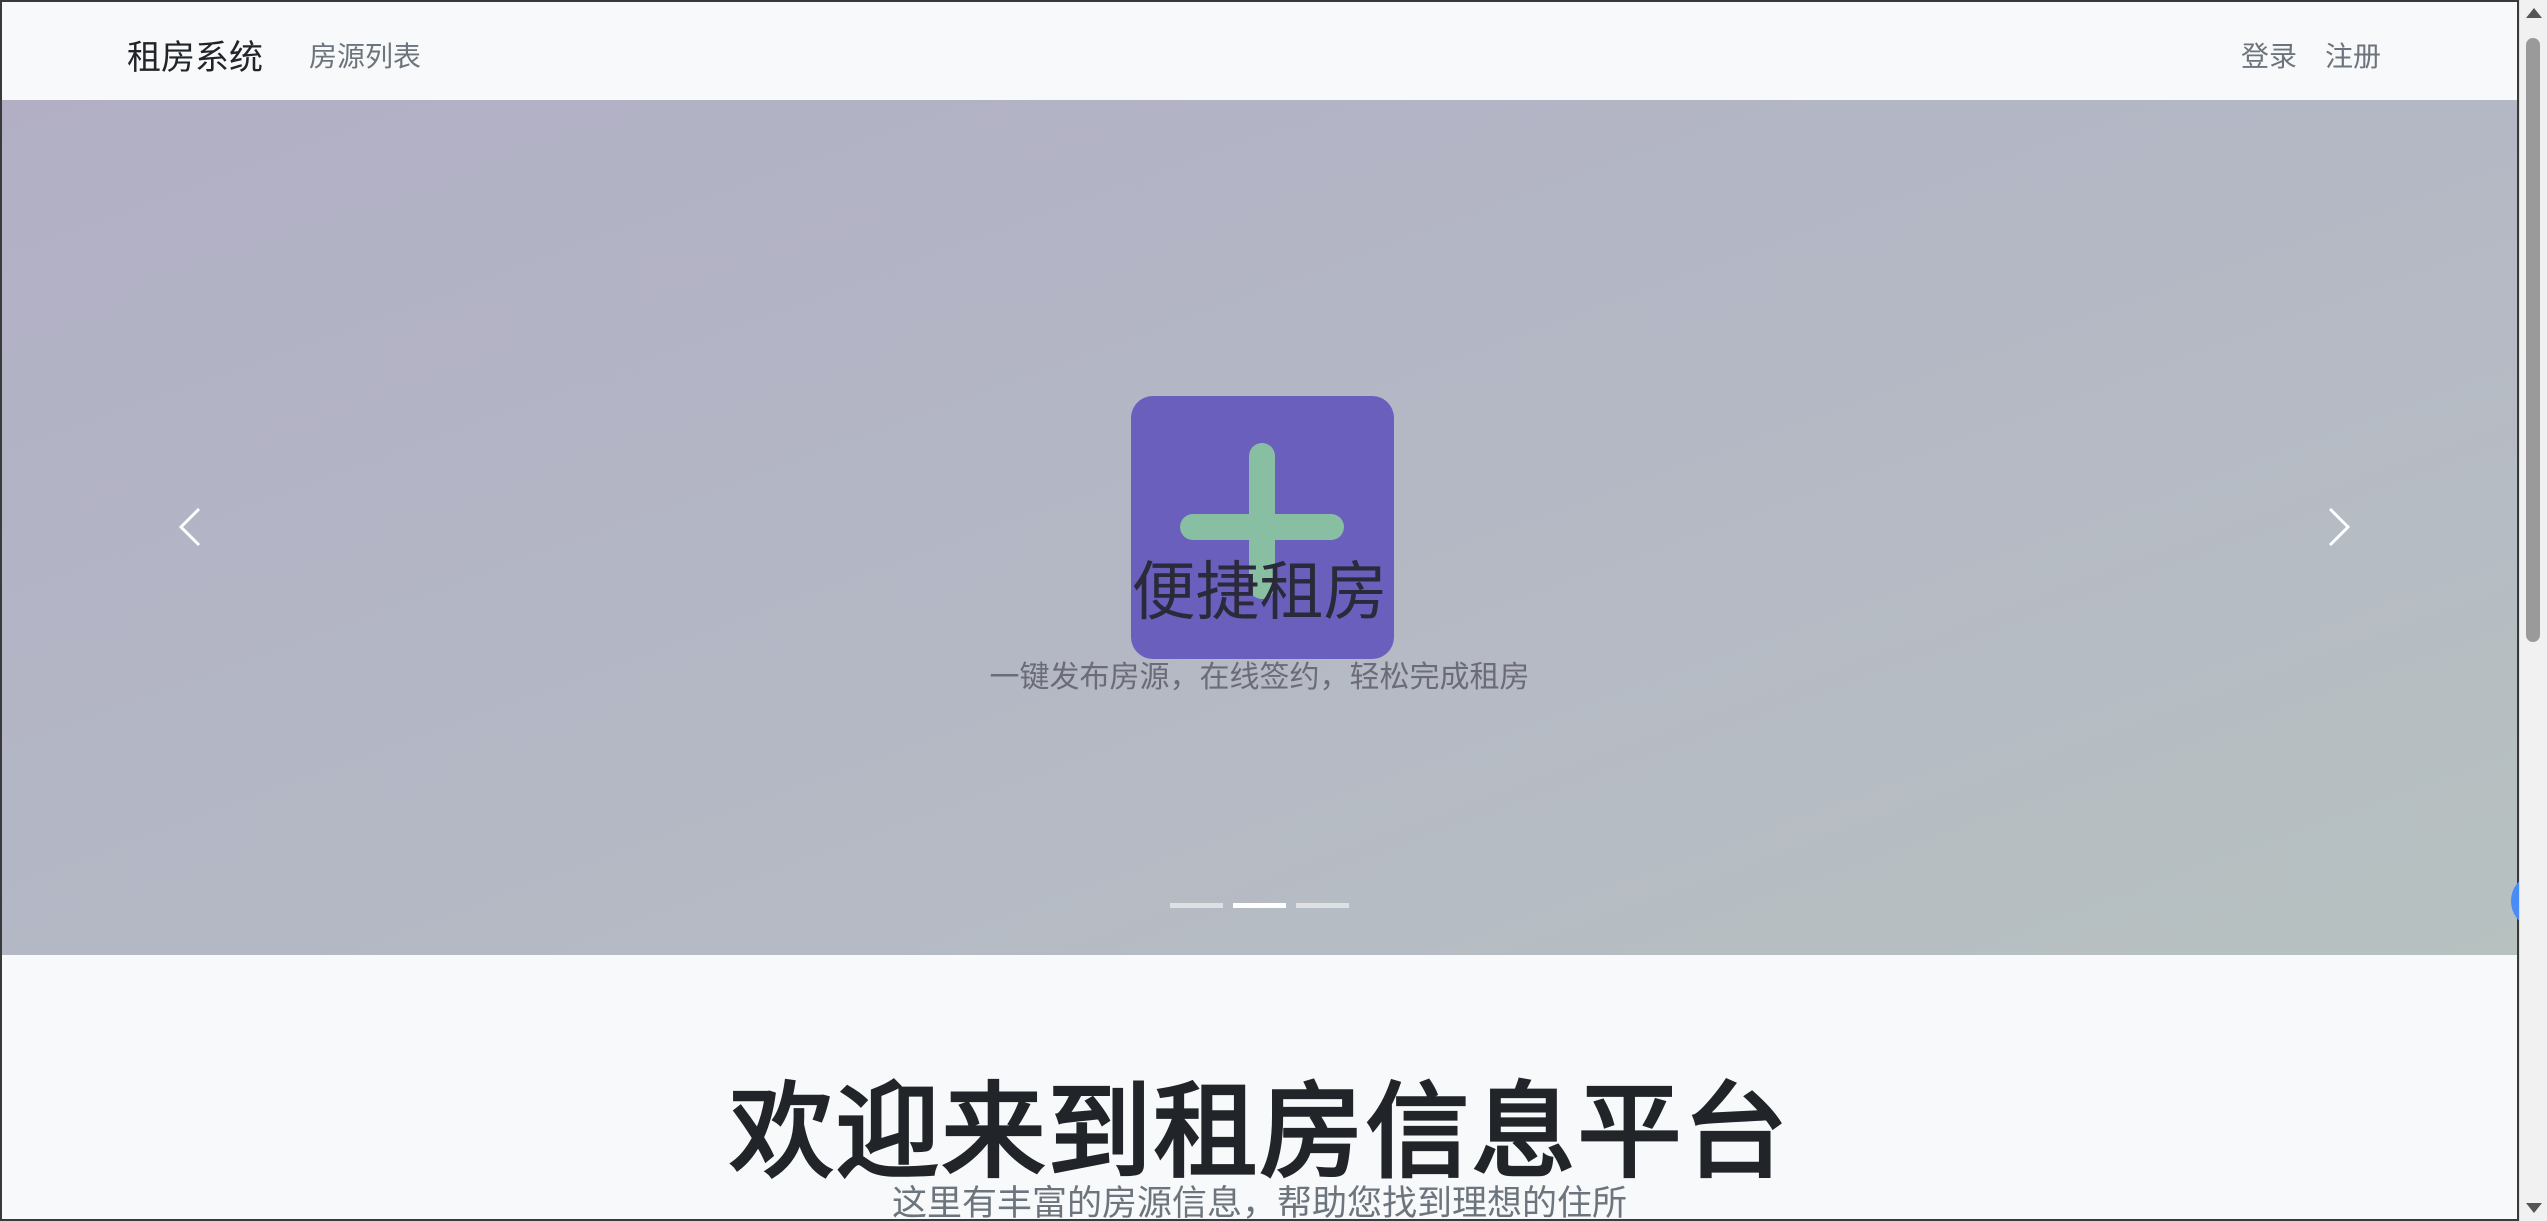 This screenshot has width=2547, height=1221. Describe the element at coordinates (2353, 55) in the screenshot. I see `nav-link-register: 注册` at that location.